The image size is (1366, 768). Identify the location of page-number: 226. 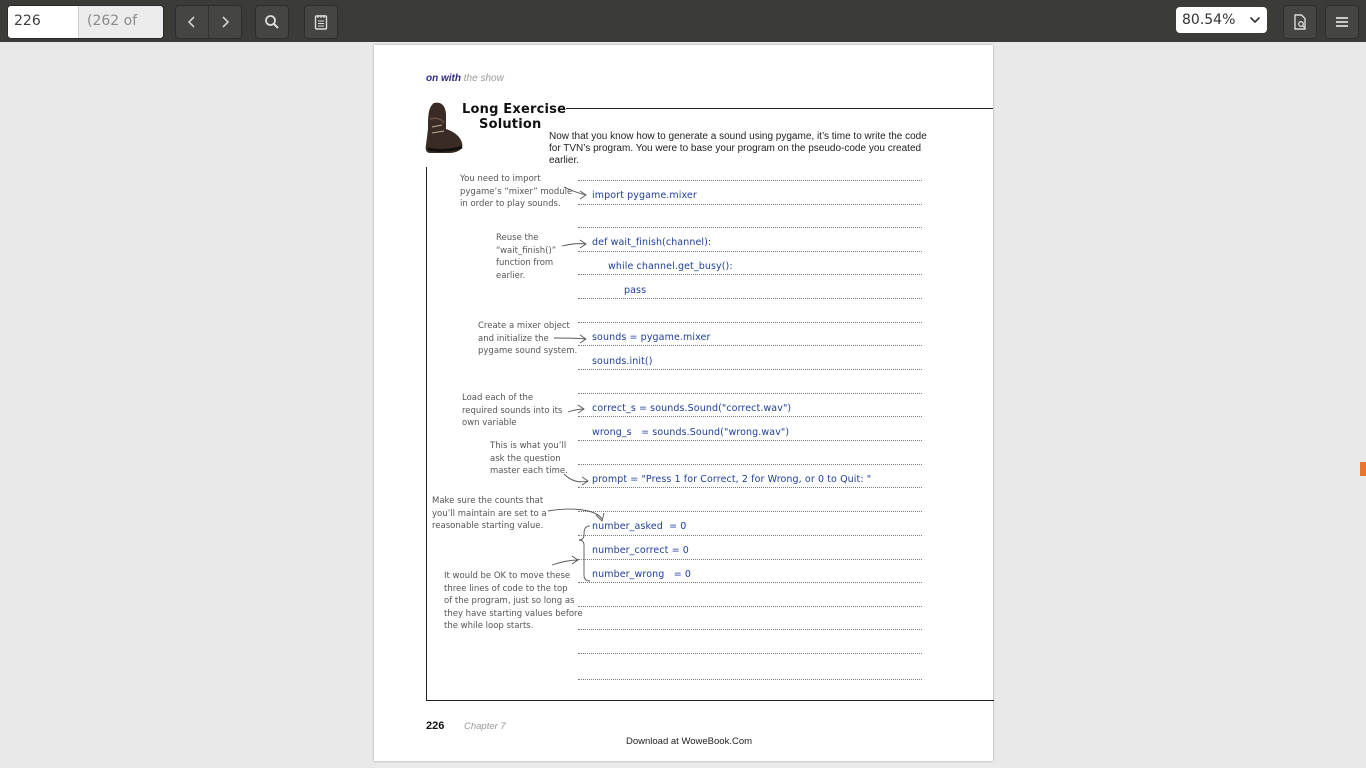
(435, 726).